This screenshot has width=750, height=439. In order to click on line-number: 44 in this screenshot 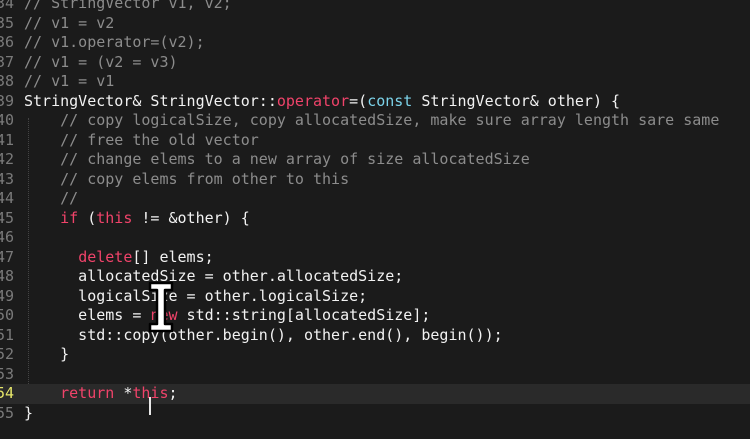, I will do `click(7, 198)`.